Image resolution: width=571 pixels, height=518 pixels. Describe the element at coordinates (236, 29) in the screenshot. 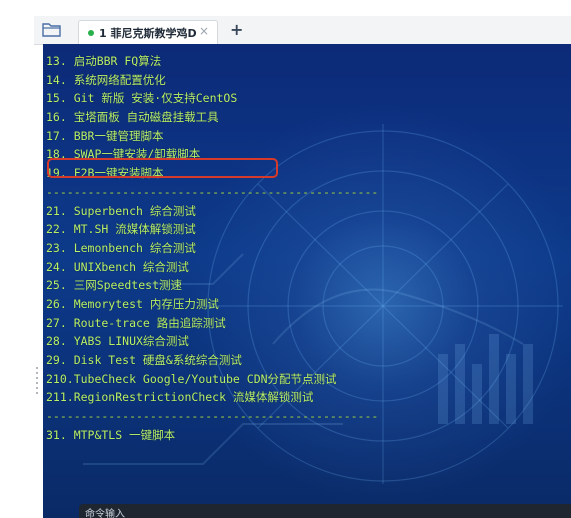

I see `add-tab-button: +` at that location.